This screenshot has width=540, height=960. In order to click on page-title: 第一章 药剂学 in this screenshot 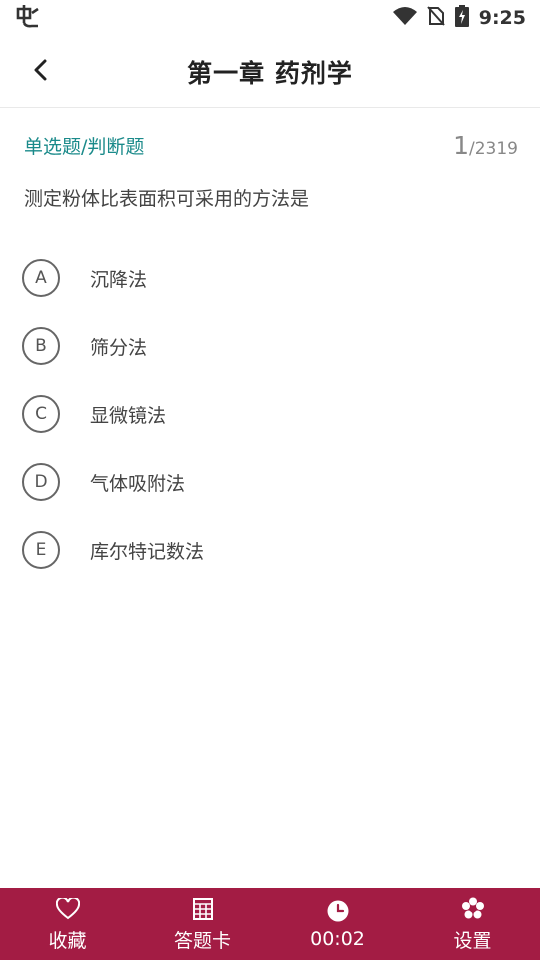, I will do `click(270, 73)`.